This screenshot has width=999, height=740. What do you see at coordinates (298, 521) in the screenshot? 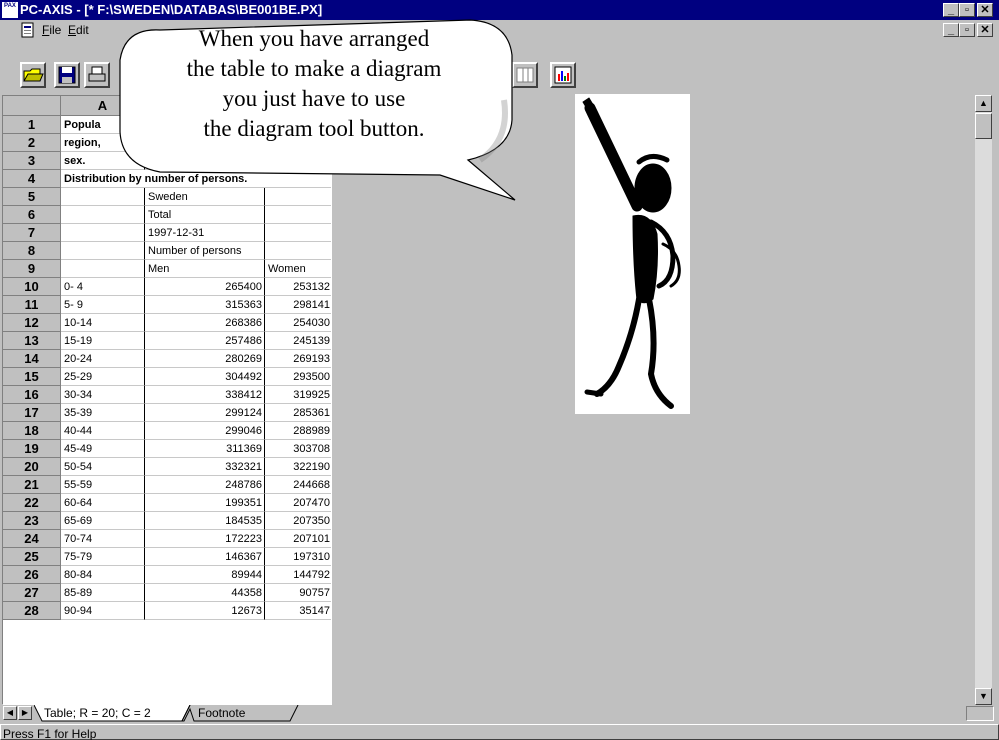
I see `cell-c: 207350` at bounding box center [298, 521].